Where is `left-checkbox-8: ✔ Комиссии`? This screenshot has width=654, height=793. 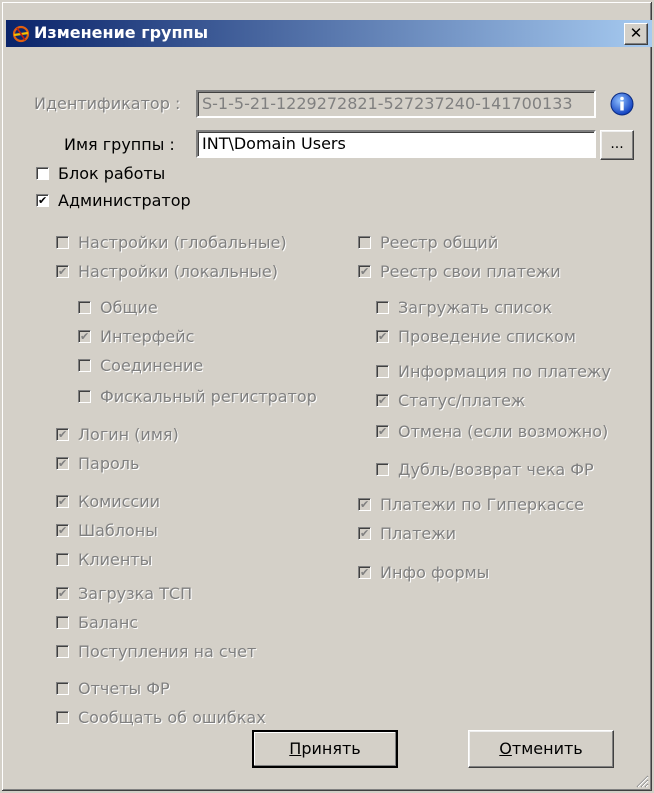 left-checkbox-8: ✔ Комиссии is located at coordinates (108, 501).